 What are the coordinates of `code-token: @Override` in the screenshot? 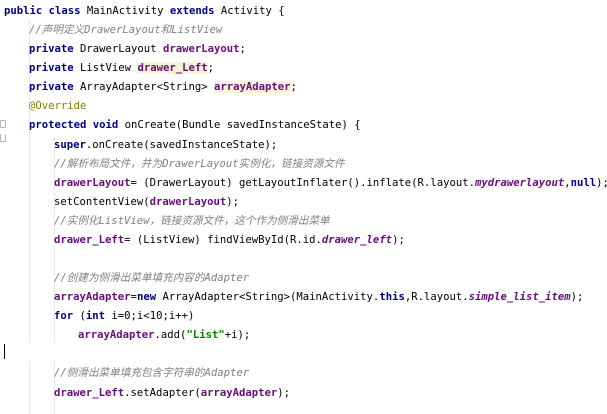 It's located at (58, 106).